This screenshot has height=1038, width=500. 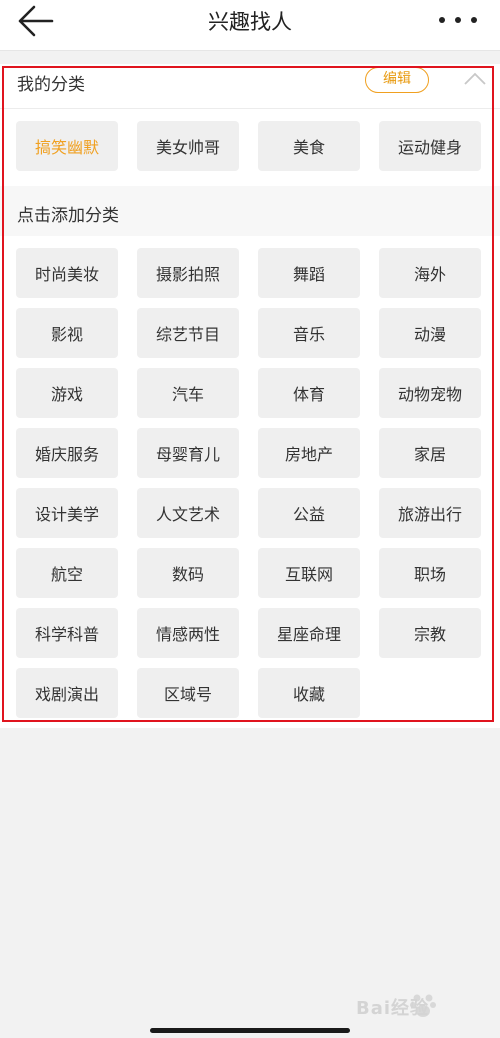 I want to click on watermark: Bai经验, so click(x=426, y=1008).